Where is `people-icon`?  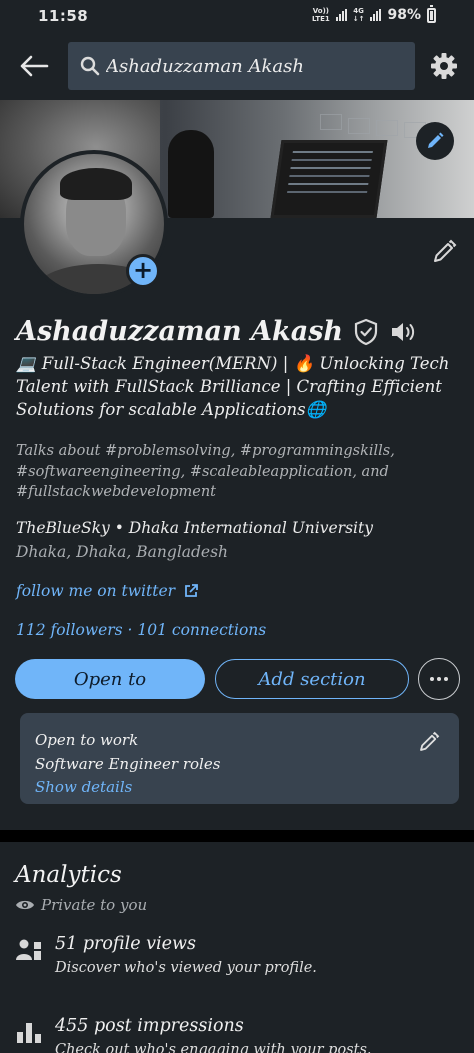
people-icon is located at coordinates (28, 949).